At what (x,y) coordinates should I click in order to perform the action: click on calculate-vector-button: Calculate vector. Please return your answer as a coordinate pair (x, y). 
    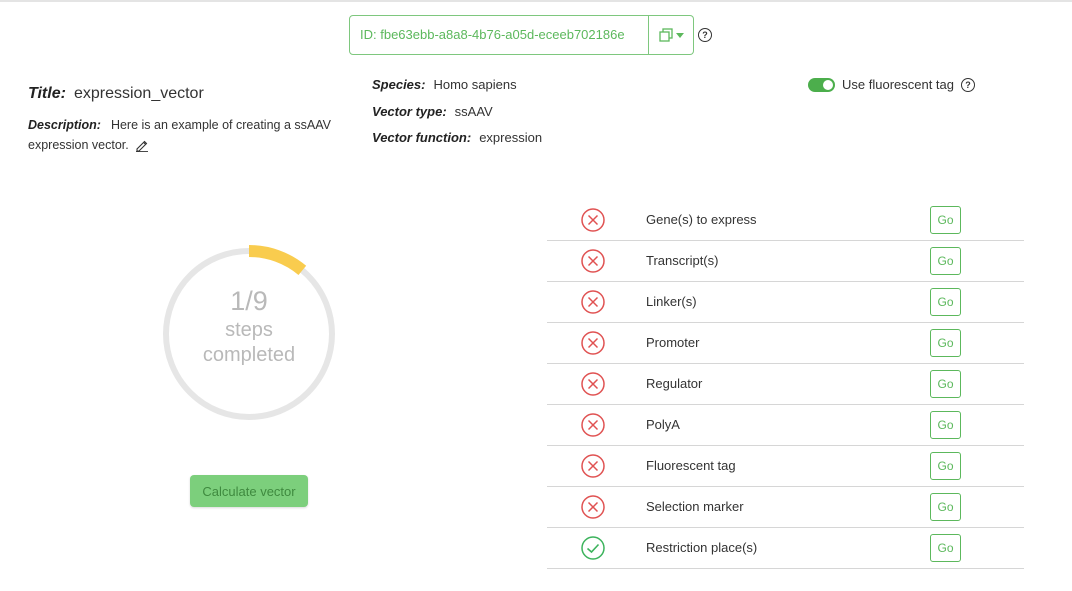
    Looking at the image, I should click on (249, 491).